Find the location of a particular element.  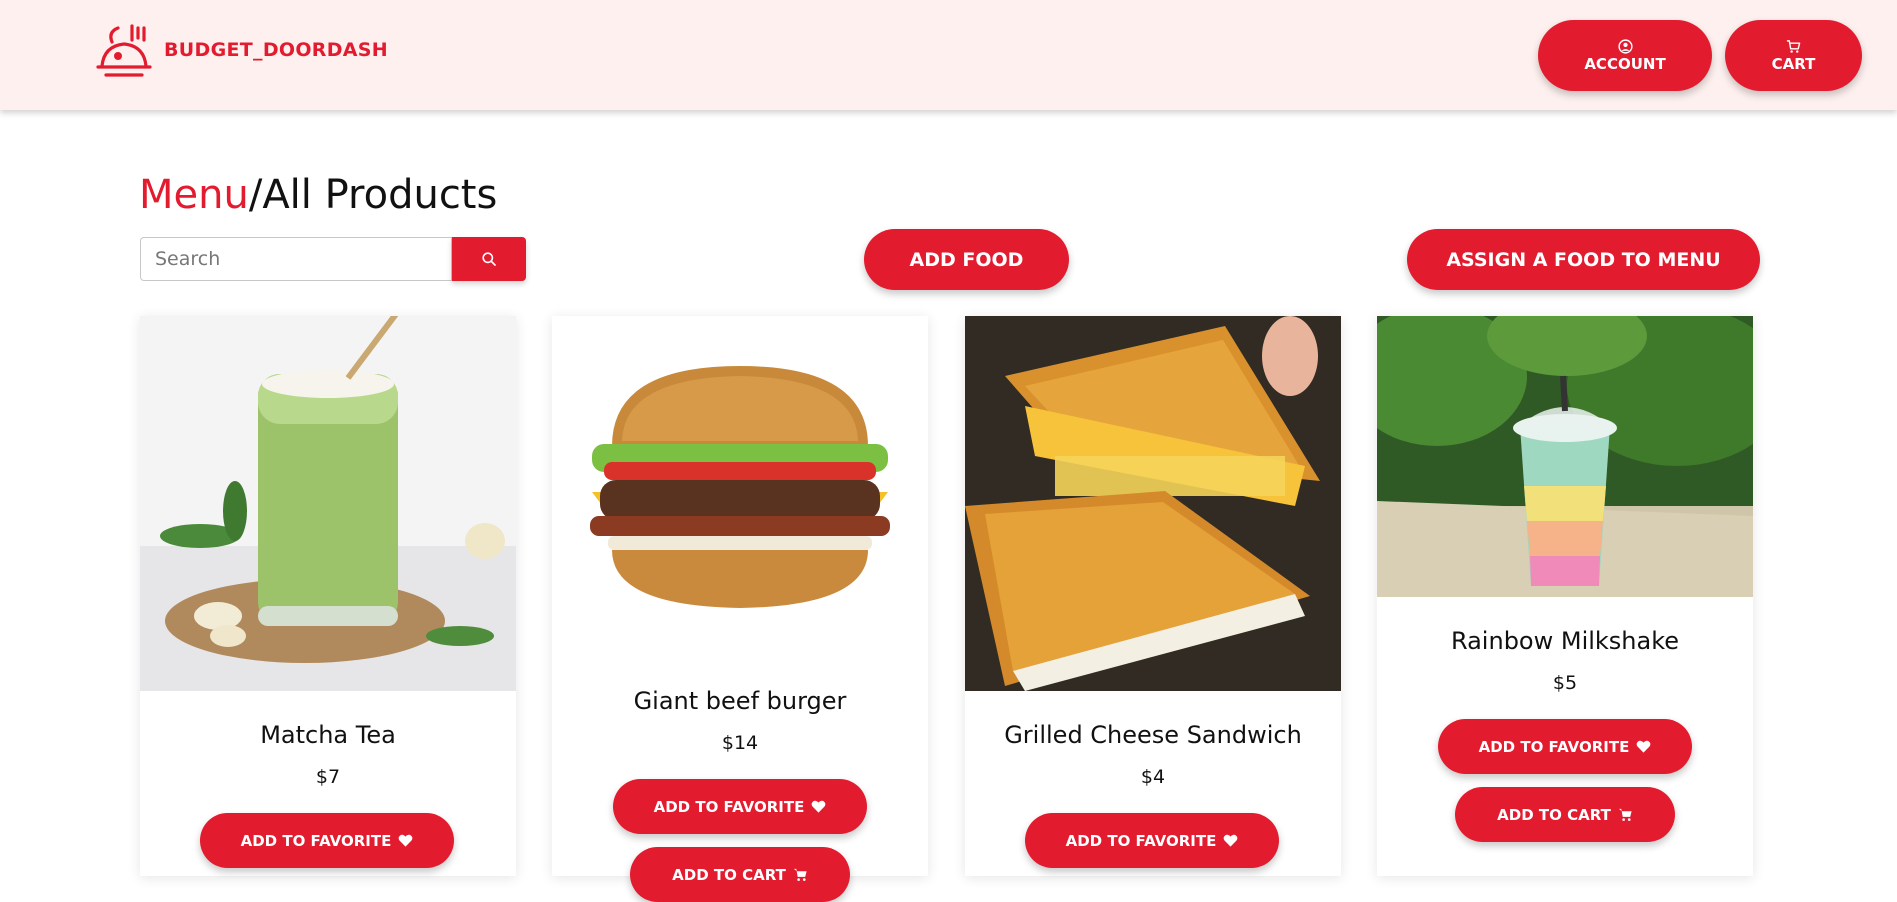

product-image-grilled-cheese-sandwich is located at coordinates (1153, 503).